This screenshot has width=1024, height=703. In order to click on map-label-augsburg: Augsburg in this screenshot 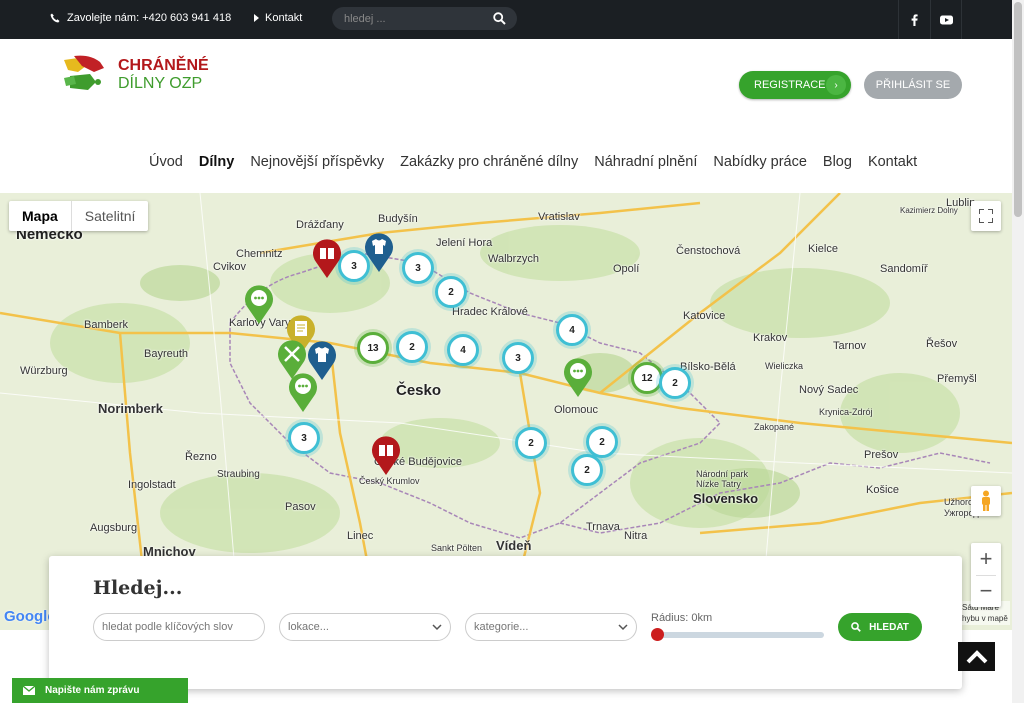, I will do `click(114, 528)`.